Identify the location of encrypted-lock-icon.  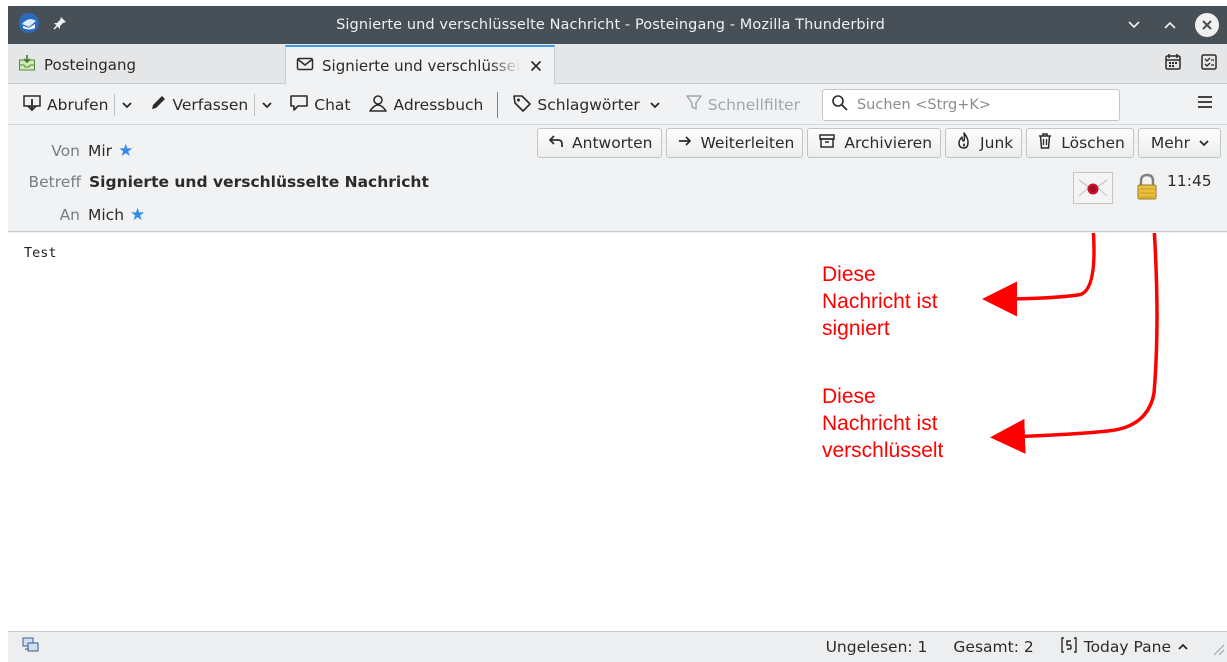
(1147, 189).